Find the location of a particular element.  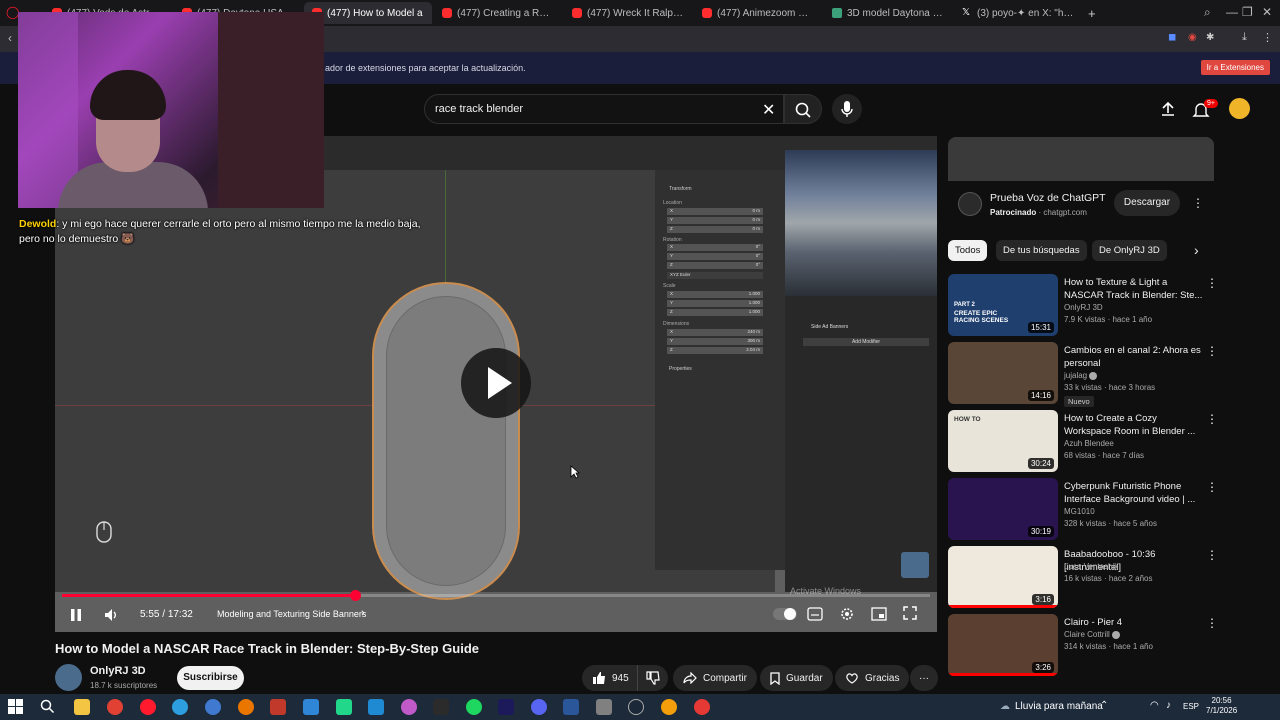

close-window-icon: ✕ is located at coordinates (1267, 12).